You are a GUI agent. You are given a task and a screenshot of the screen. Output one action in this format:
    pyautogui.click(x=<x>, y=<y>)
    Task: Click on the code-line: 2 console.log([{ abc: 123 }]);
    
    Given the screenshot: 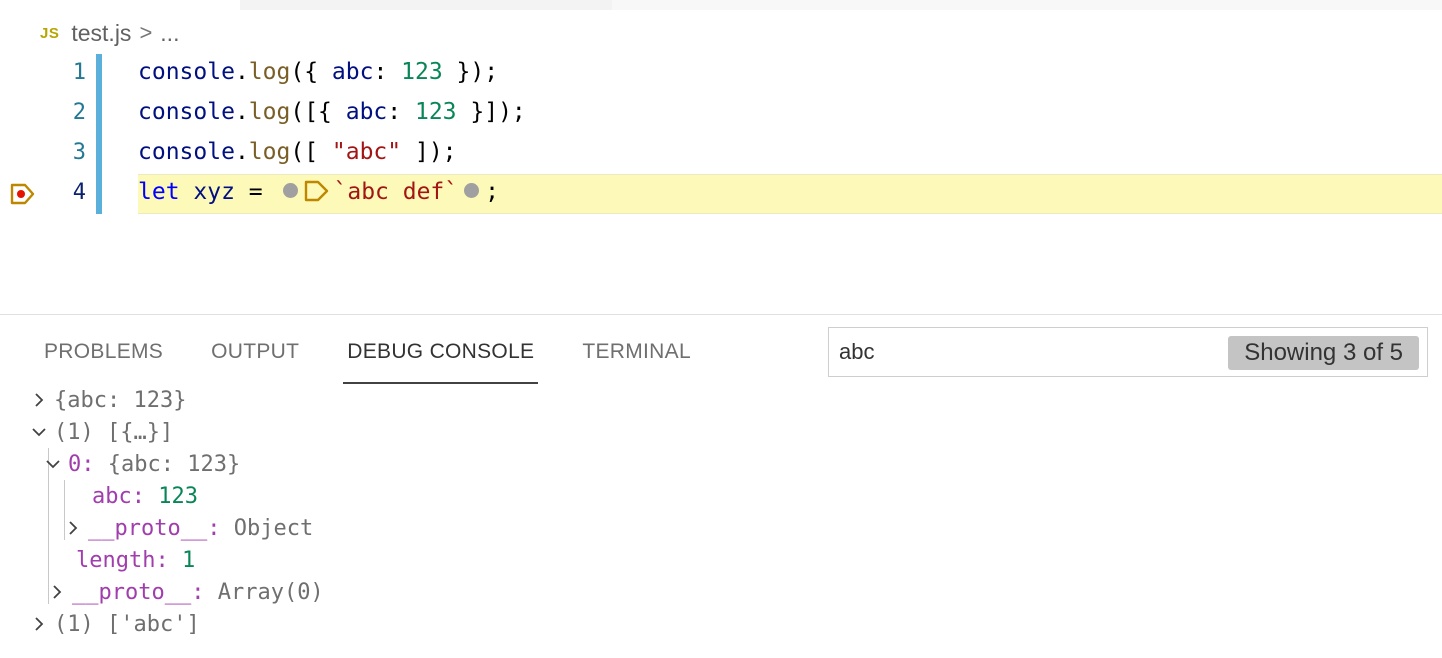 What is the action you would take?
    pyautogui.click(x=721, y=114)
    